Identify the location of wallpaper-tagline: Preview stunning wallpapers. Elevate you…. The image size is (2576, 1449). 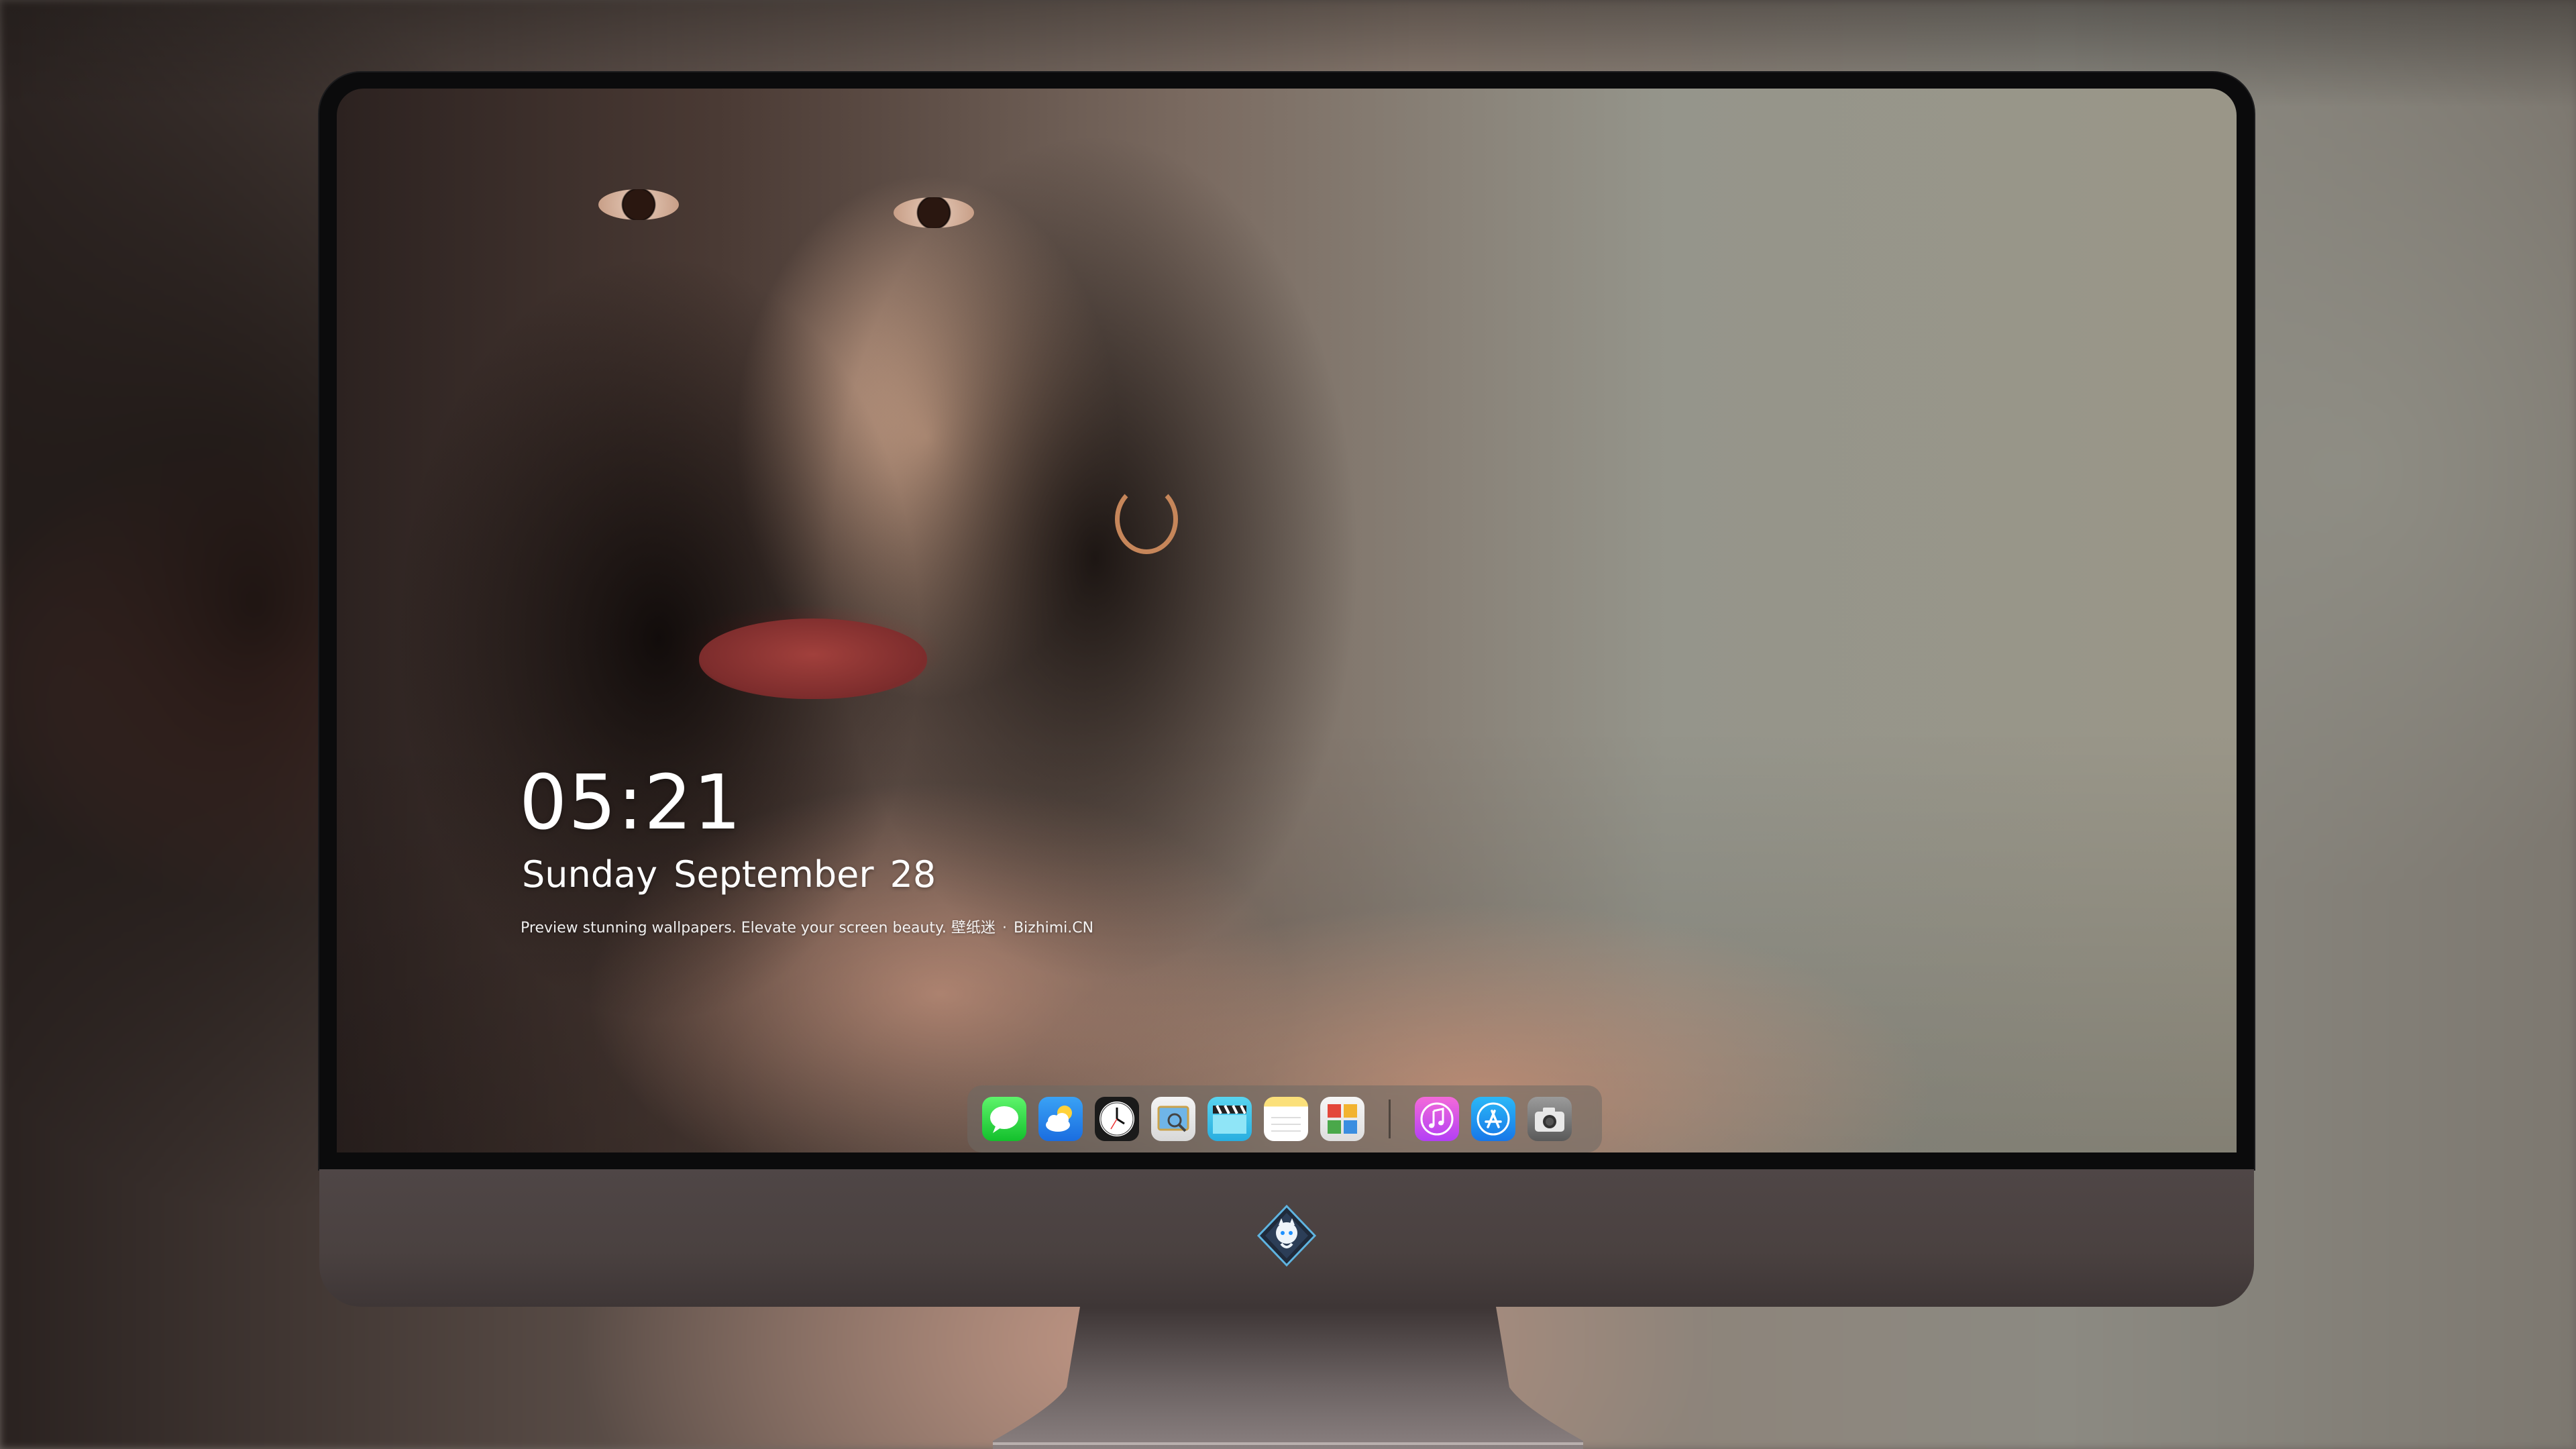
(807, 926).